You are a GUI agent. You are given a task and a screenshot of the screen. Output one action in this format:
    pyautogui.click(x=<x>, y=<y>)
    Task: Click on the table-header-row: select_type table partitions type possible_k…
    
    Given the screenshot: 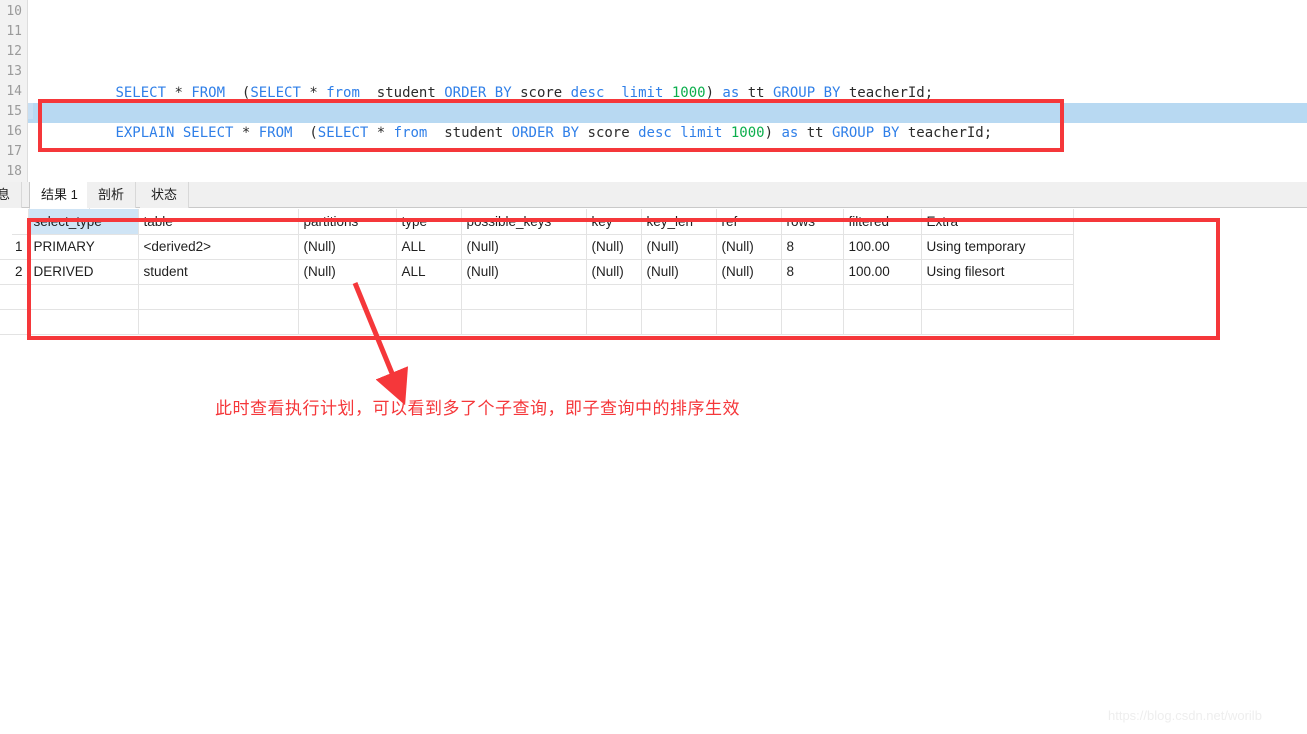 What is the action you would take?
    pyautogui.click(x=537, y=222)
    